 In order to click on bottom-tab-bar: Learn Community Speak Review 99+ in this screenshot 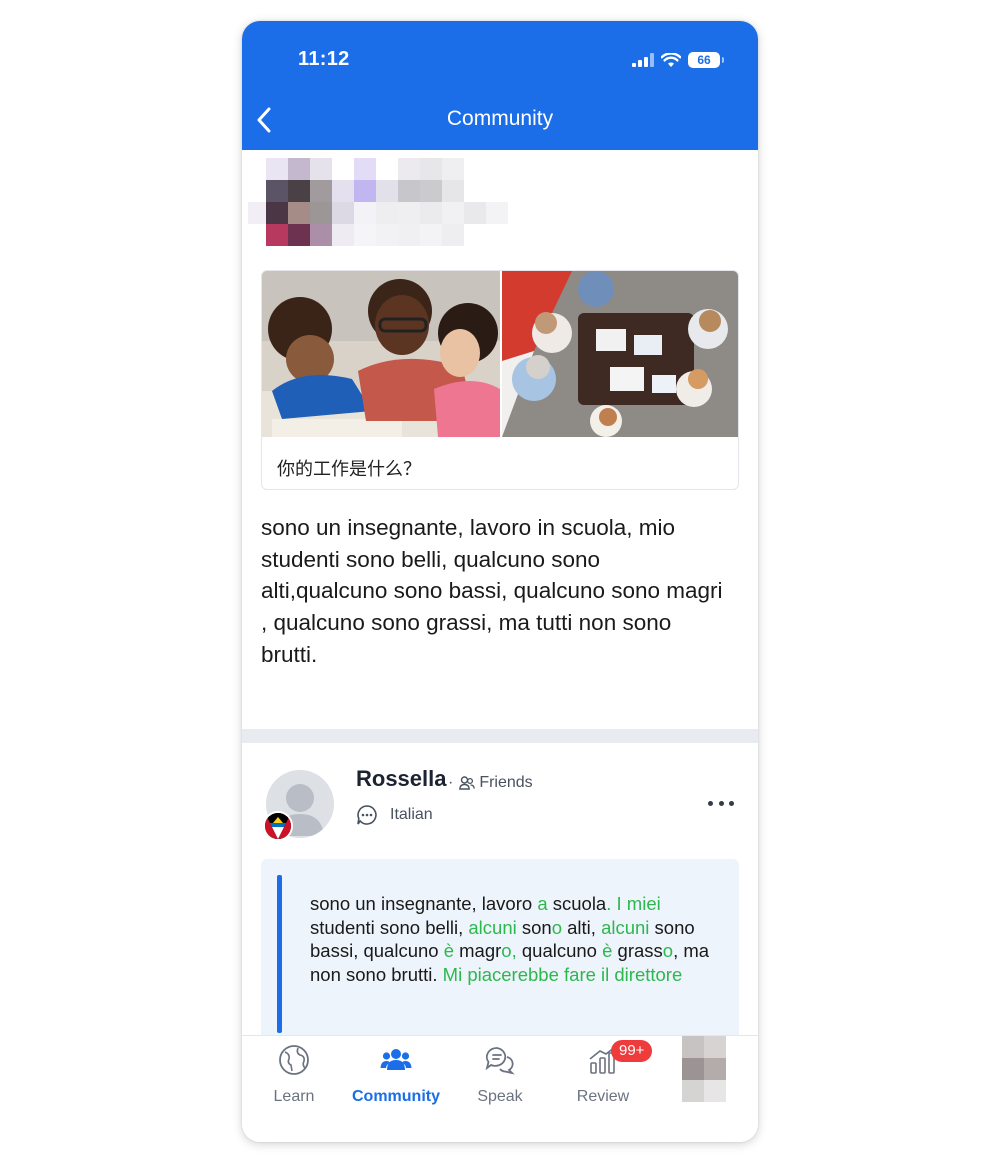, I will do `click(500, 1088)`.